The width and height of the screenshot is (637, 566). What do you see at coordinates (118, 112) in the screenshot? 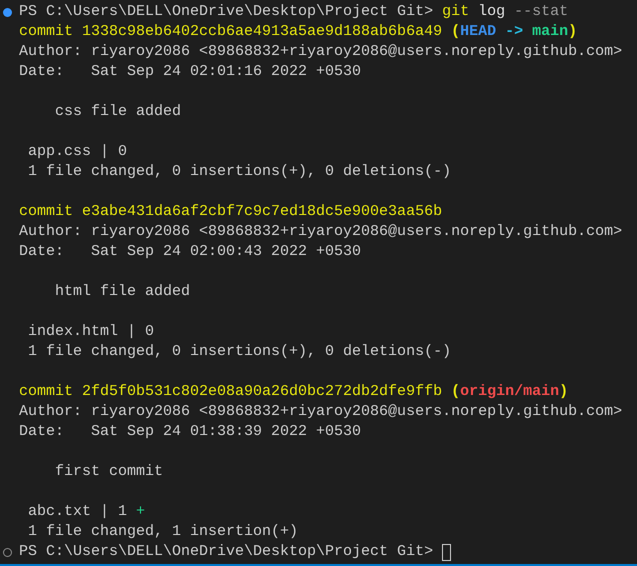
I see `output-line: css file added` at bounding box center [118, 112].